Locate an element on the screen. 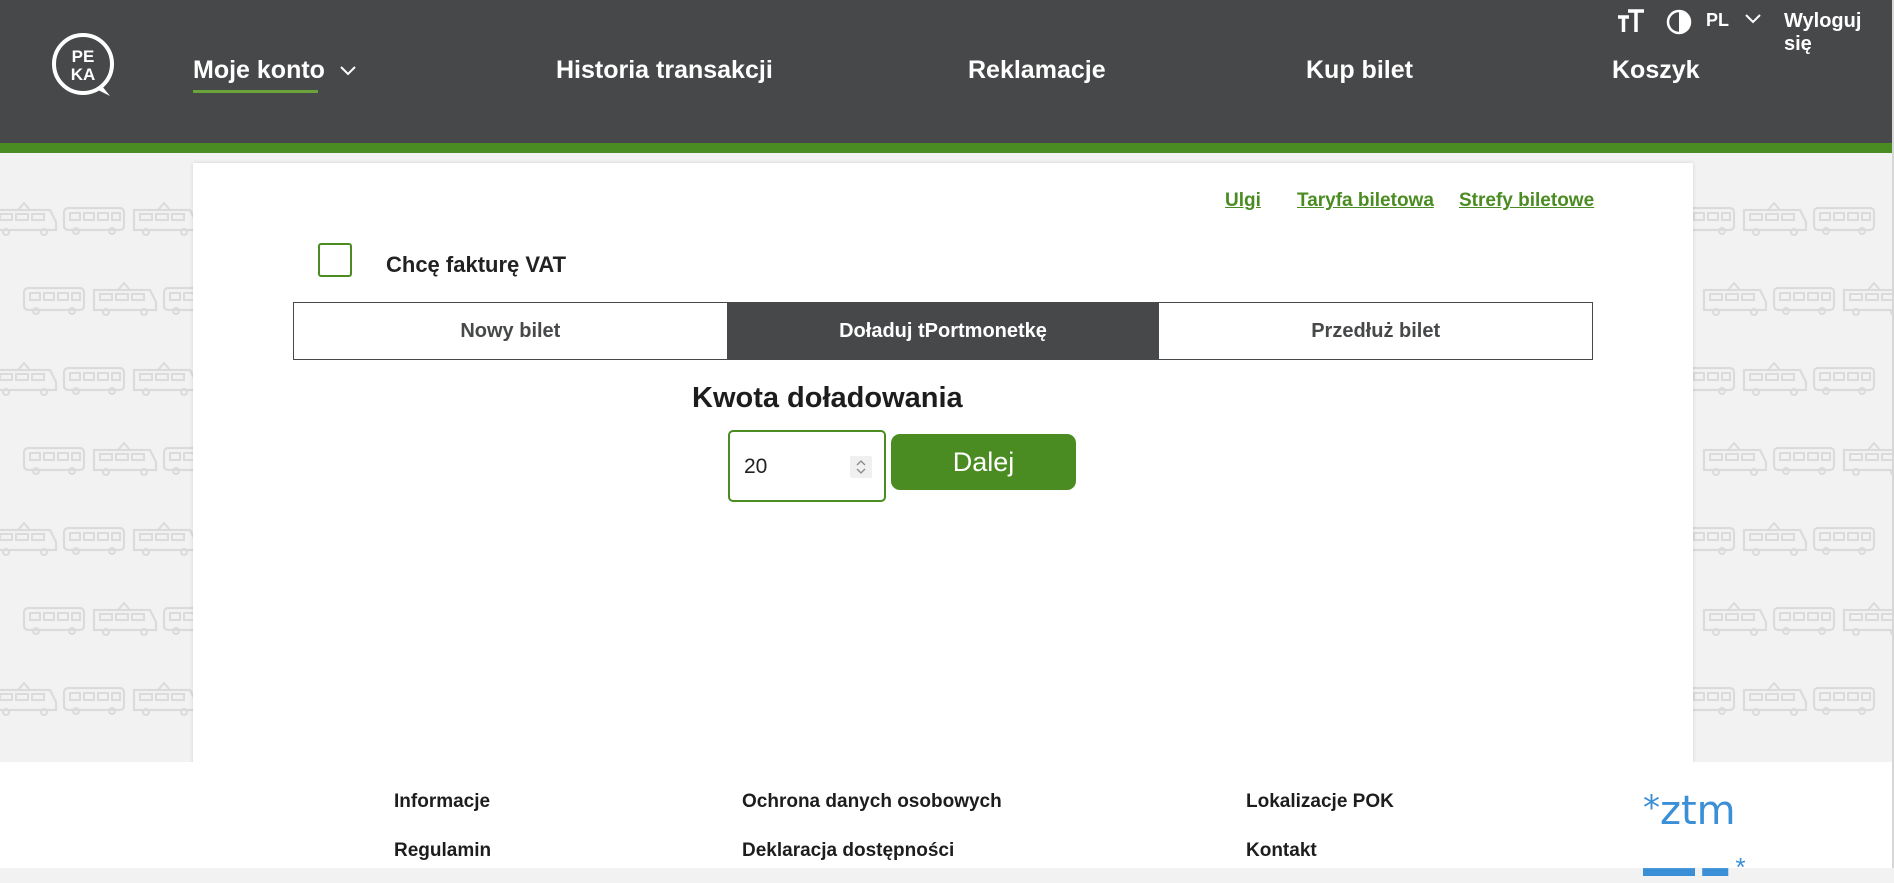 The height and width of the screenshot is (883, 1894). ztm-logo-text: ztm is located at coordinates (1698, 811).